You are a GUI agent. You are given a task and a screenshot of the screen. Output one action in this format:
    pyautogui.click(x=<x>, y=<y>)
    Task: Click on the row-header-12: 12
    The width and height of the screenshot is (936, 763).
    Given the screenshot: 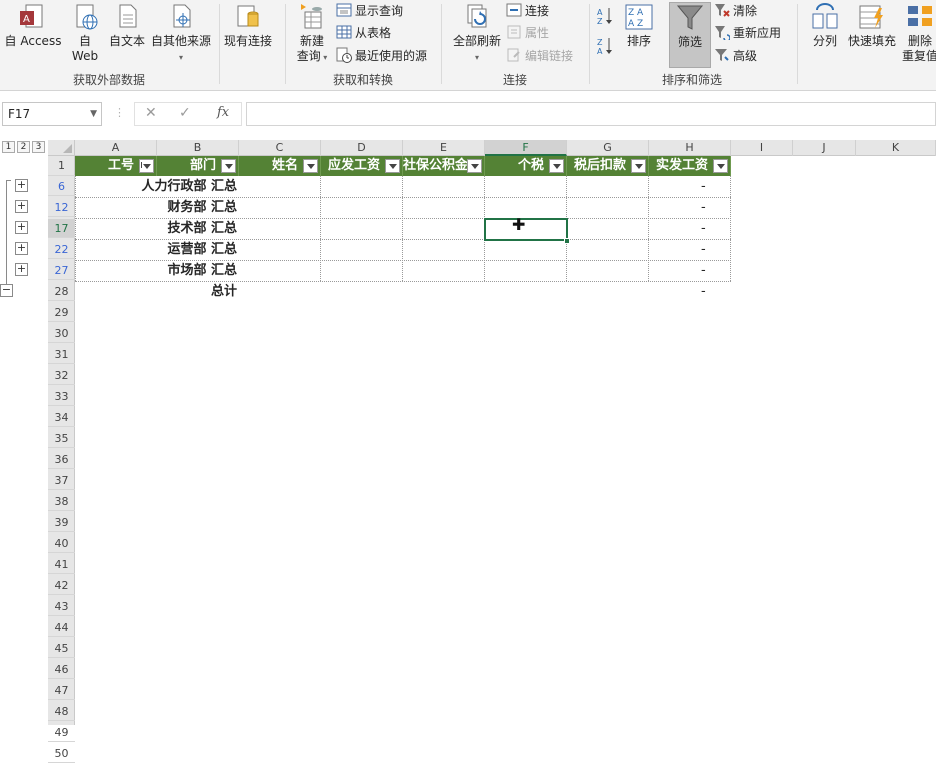 What is the action you would take?
    pyautogui.click(x=61, y=207)
    